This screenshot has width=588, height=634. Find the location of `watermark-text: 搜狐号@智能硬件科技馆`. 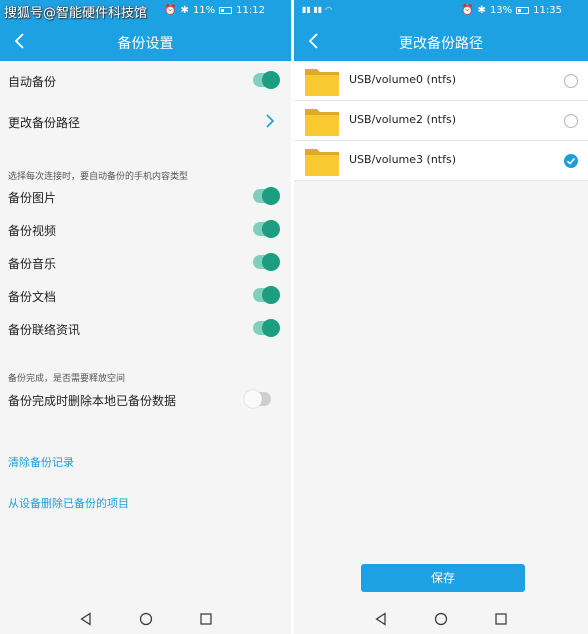

watermark-text: 搜狐号@智能硬件科技馆 is located at coordinates (76, 13).